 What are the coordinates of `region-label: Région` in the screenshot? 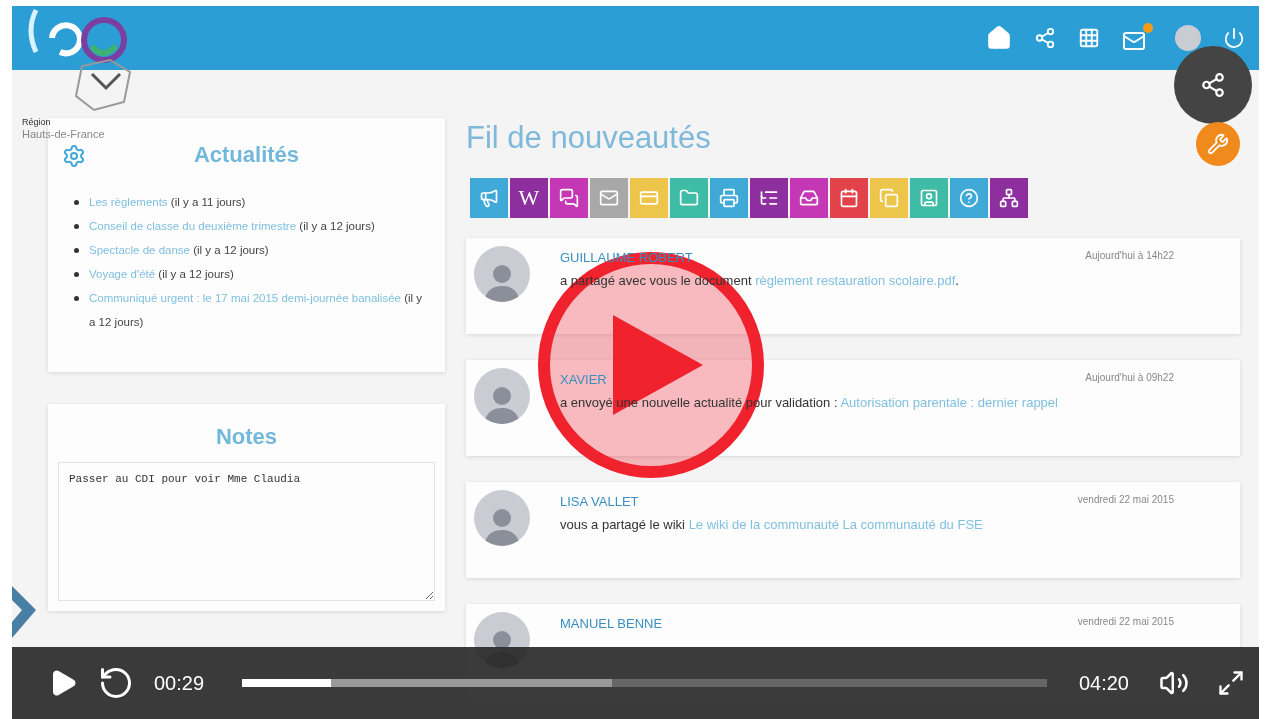 It's located at (36, 122).